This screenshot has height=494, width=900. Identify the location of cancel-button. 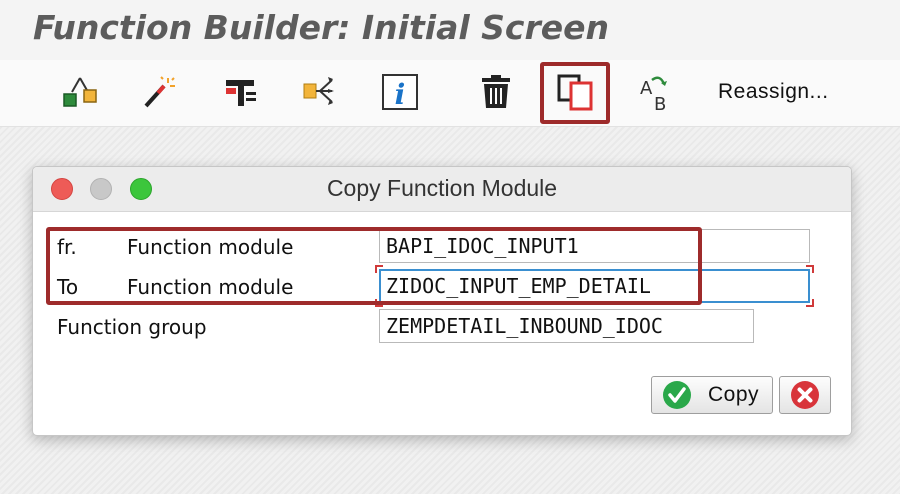
(805, 395).